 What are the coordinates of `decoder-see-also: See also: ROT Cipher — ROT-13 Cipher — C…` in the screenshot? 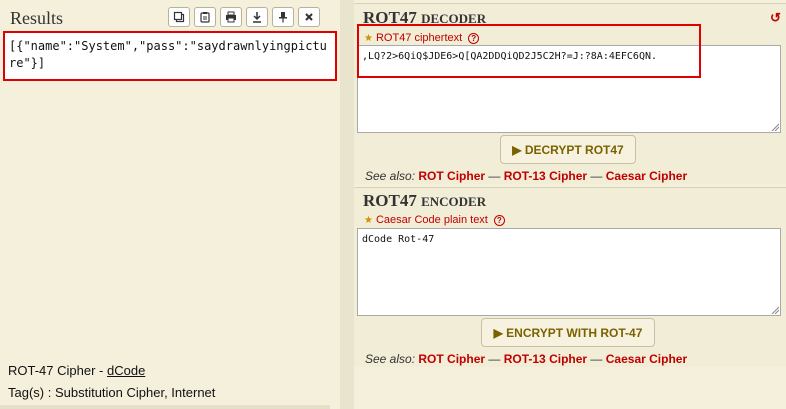 It's located at (526, 176).